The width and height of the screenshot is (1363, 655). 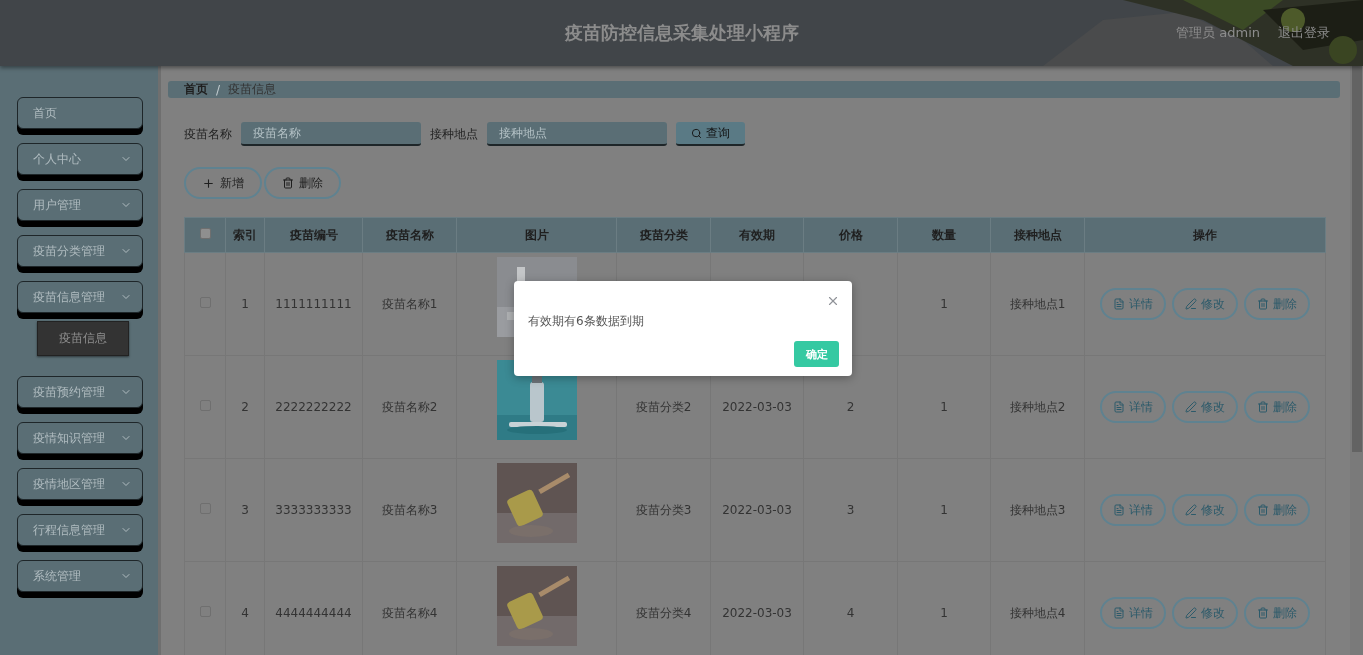 I want to click on breadcrumb-item: 疫苗信息, so click(x=252, y=89).